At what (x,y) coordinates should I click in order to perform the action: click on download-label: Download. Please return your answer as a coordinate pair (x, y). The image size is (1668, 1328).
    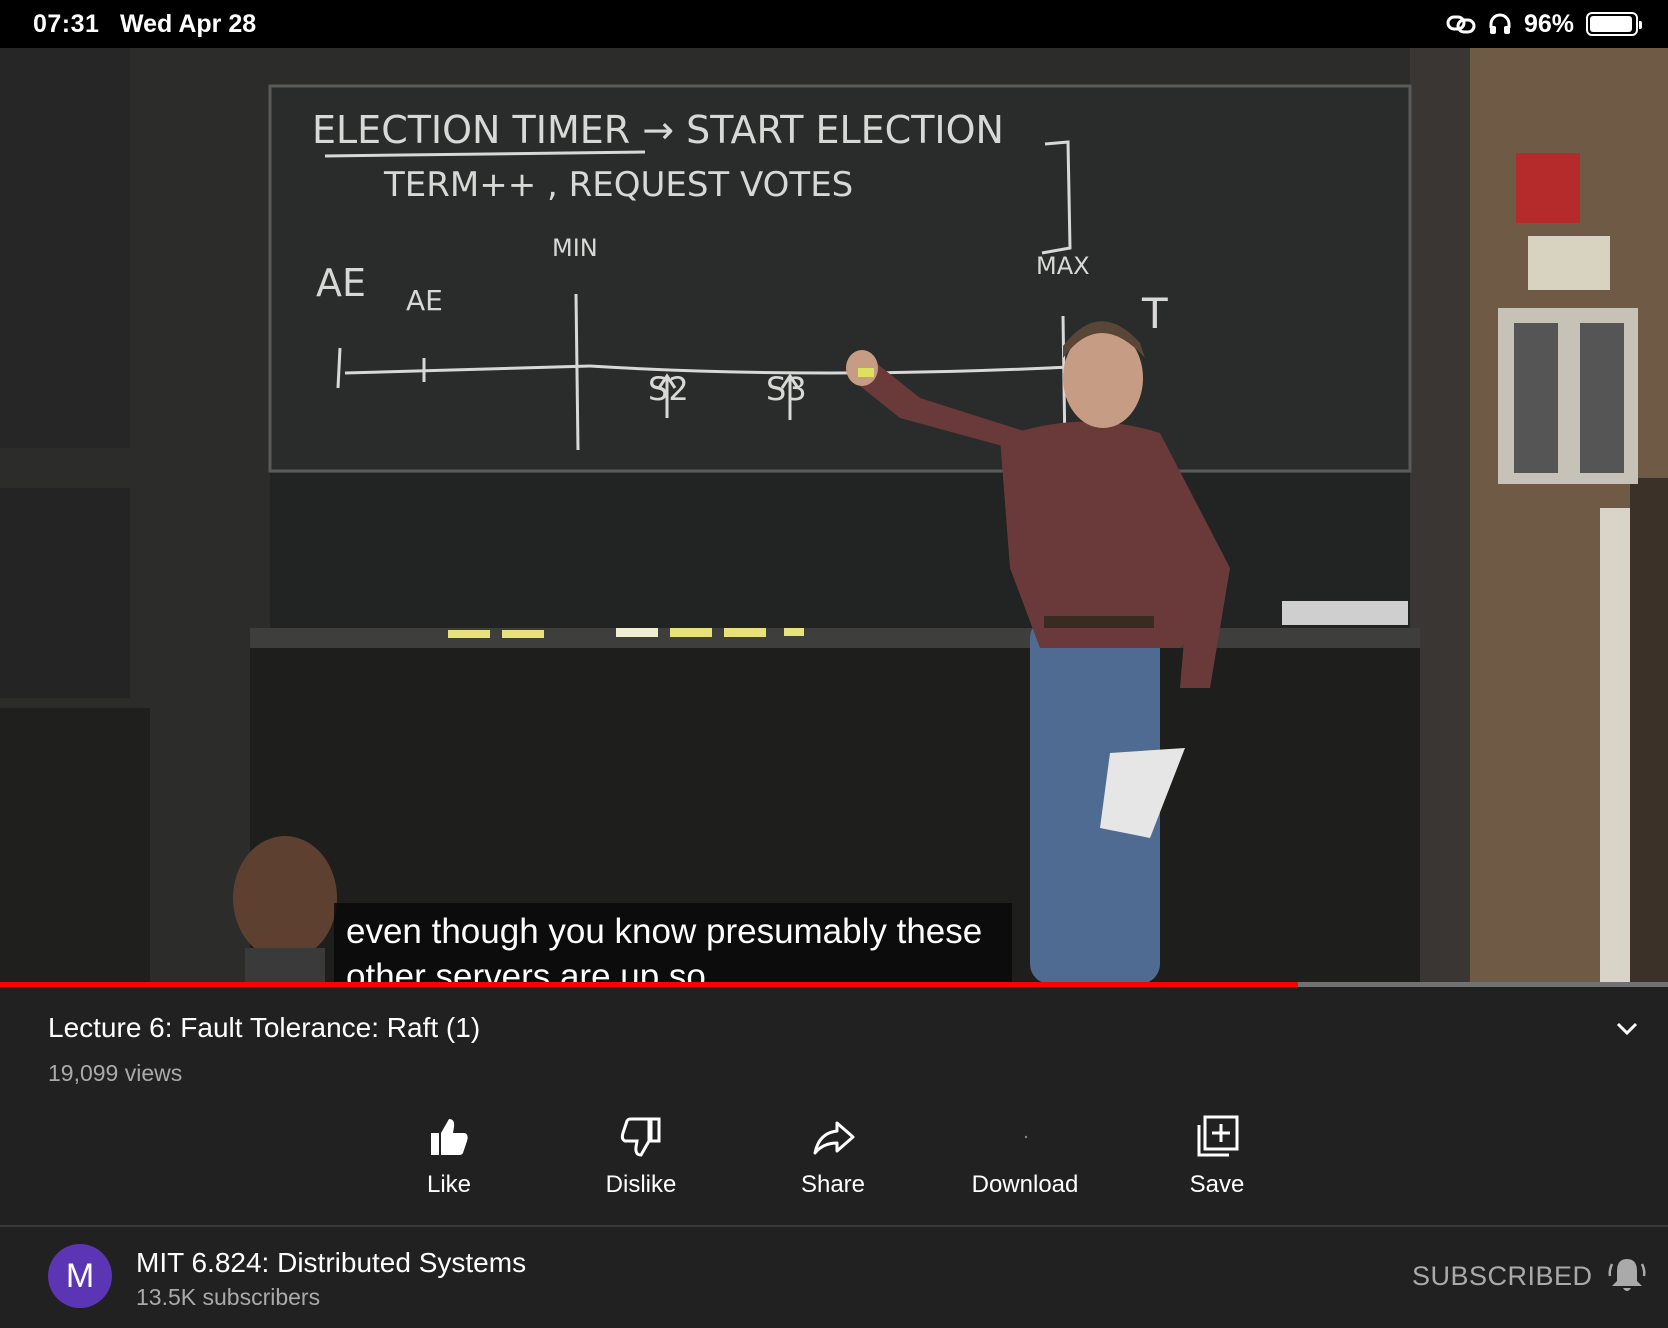
    Looking at the image, I should click on (1025, 1184).